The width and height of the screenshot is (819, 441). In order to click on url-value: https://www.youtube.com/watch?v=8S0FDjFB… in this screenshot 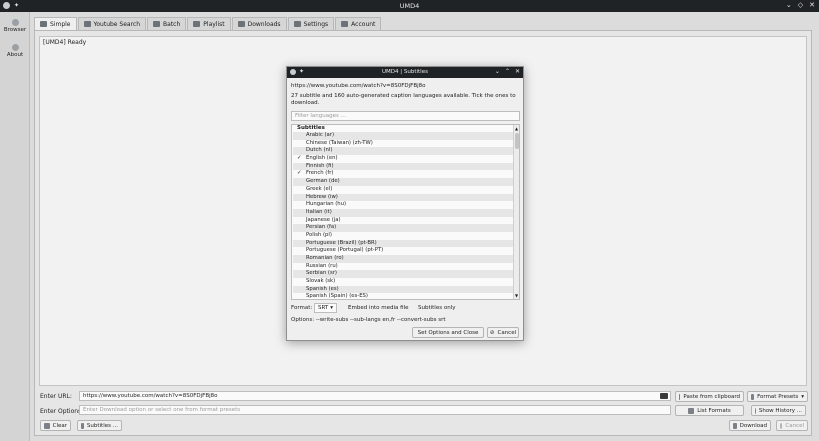, I will do `click(150, 396)`.